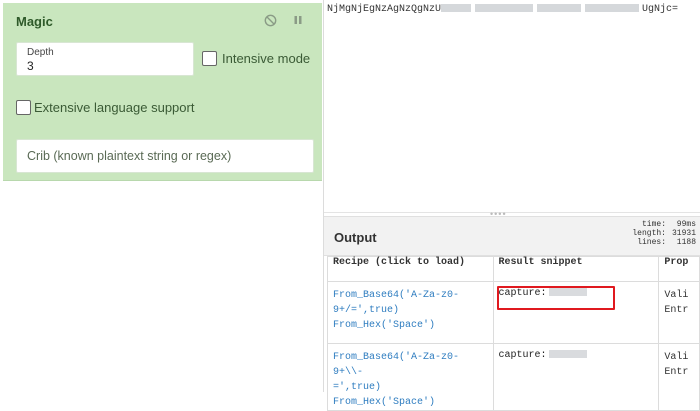 Image resolution: width=700 pixels, height=411 pixels. Describe the element at coordinates (266, 58) in the screenshot. I see `intensive-mode-label: Intensive mode` at that location.